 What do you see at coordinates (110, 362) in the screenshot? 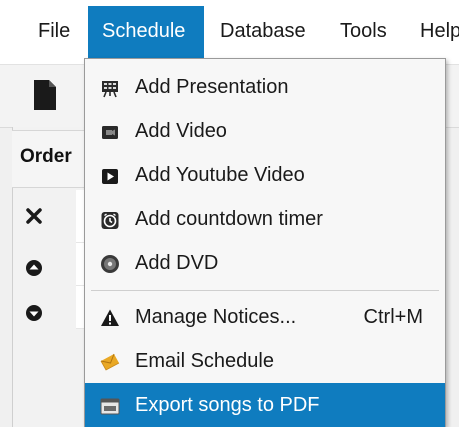
I see `email-icon` at bounding box center [110, 362].